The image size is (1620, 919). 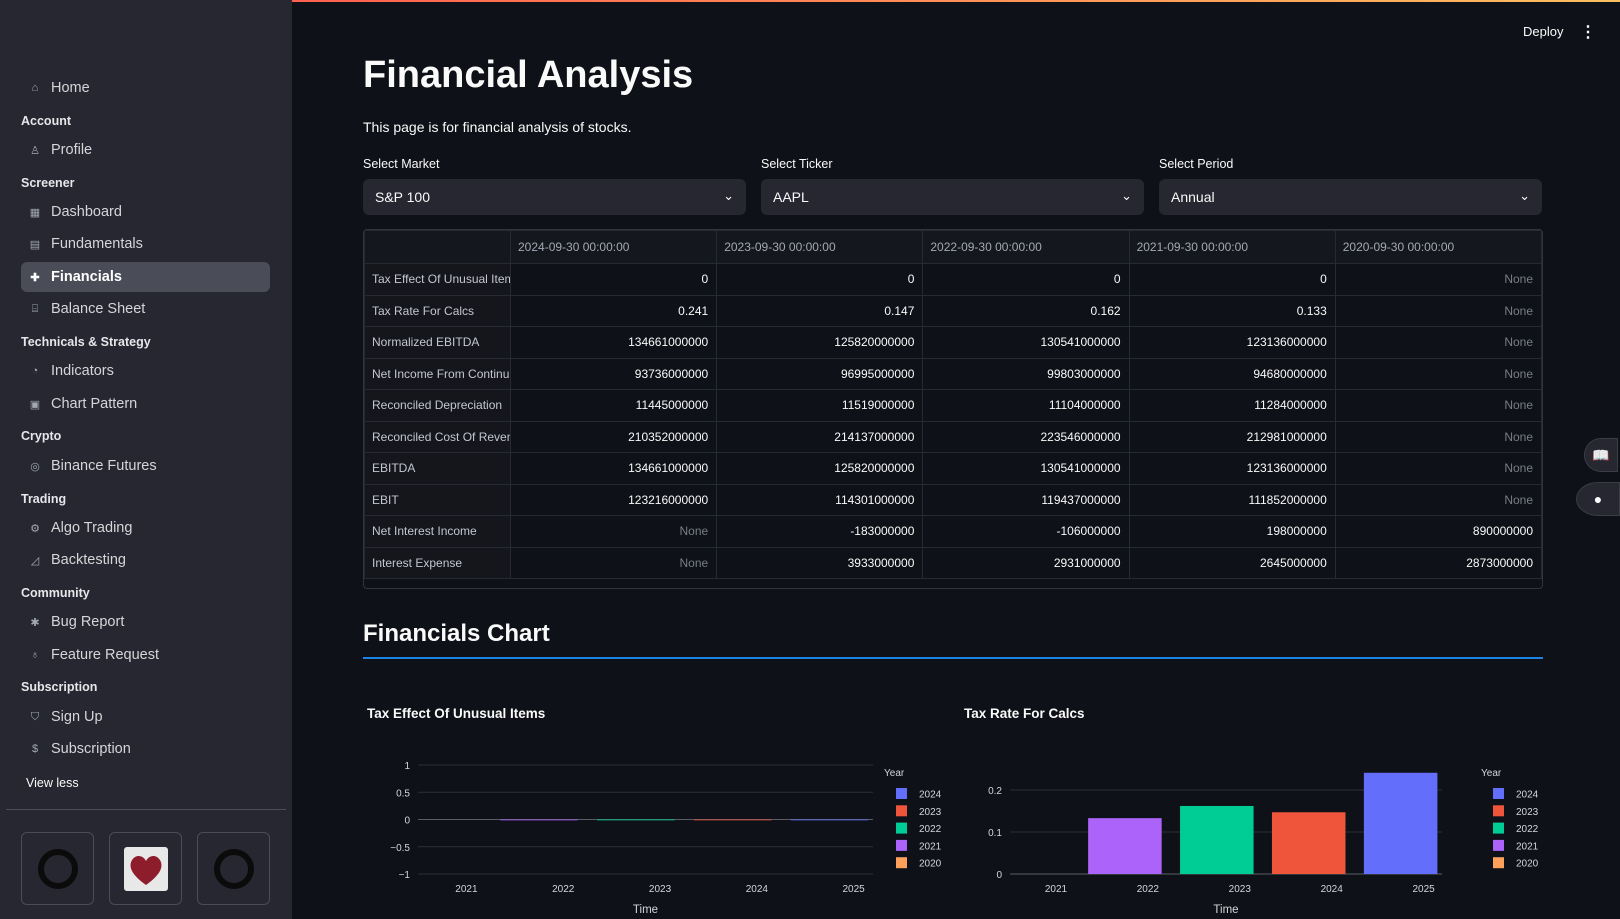 I want to click on column-header: 2022-09-30 00:00:00, so click(x=1026, y=247).